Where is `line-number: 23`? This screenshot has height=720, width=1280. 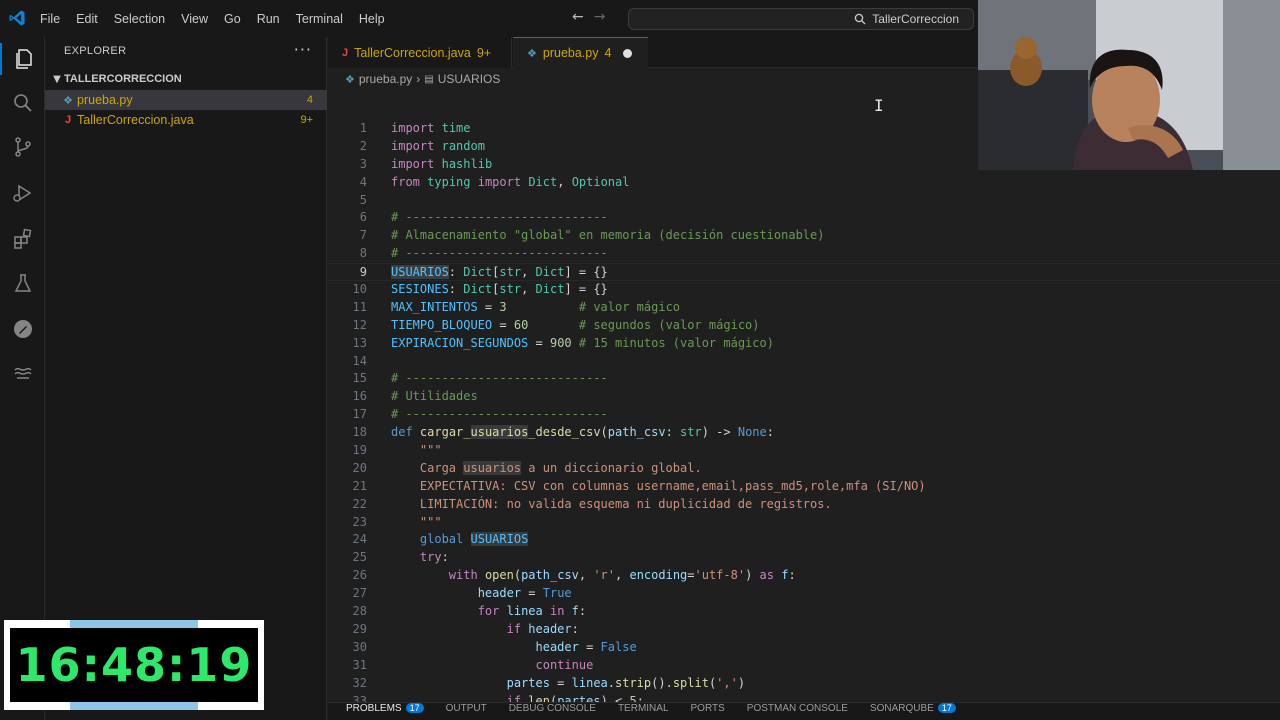
line-number: 23 is located at coordinates (359, 521).